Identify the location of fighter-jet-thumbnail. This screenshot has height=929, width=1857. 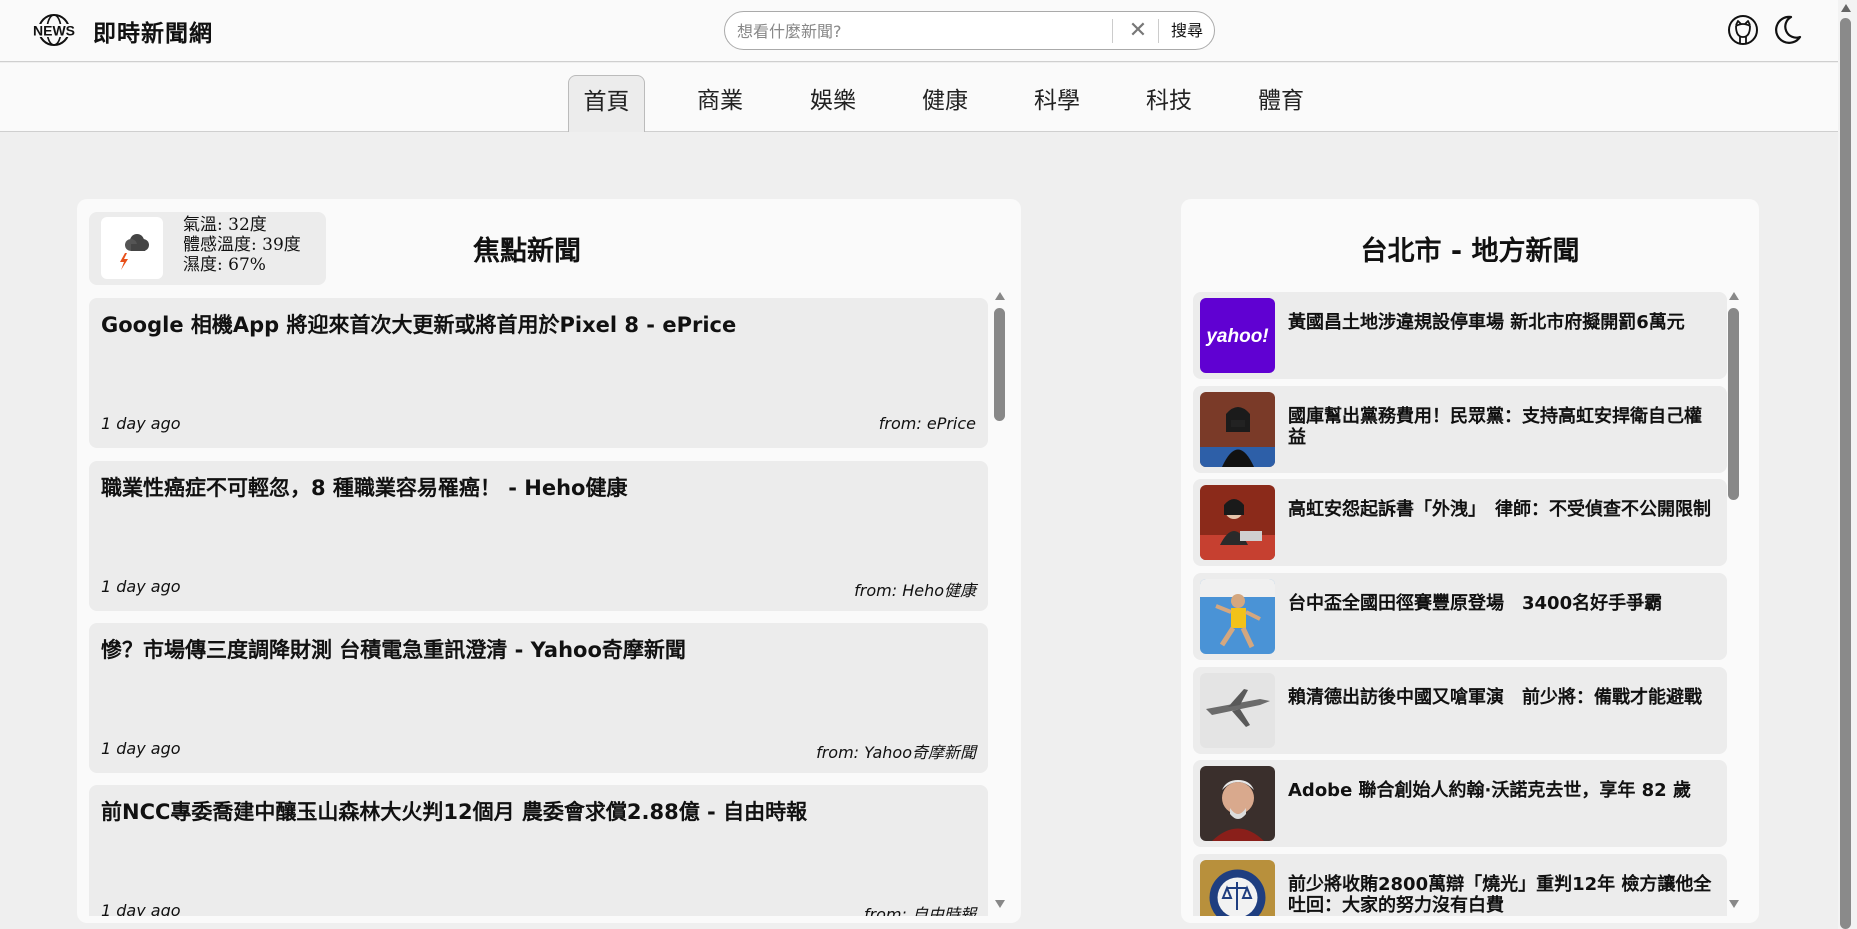
(1237, 710).